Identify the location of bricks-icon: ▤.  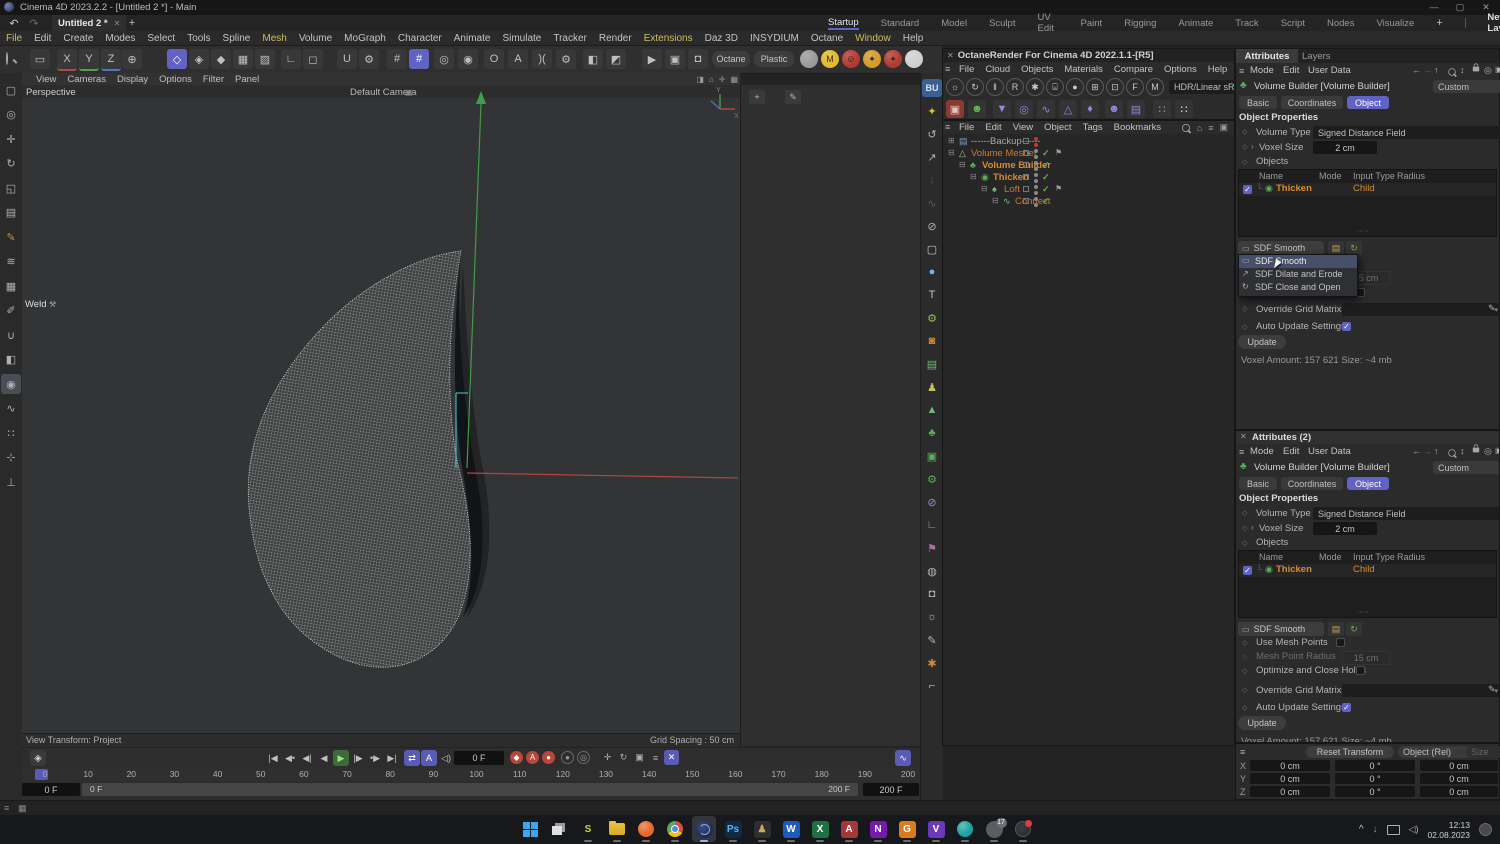
(1136, 109).